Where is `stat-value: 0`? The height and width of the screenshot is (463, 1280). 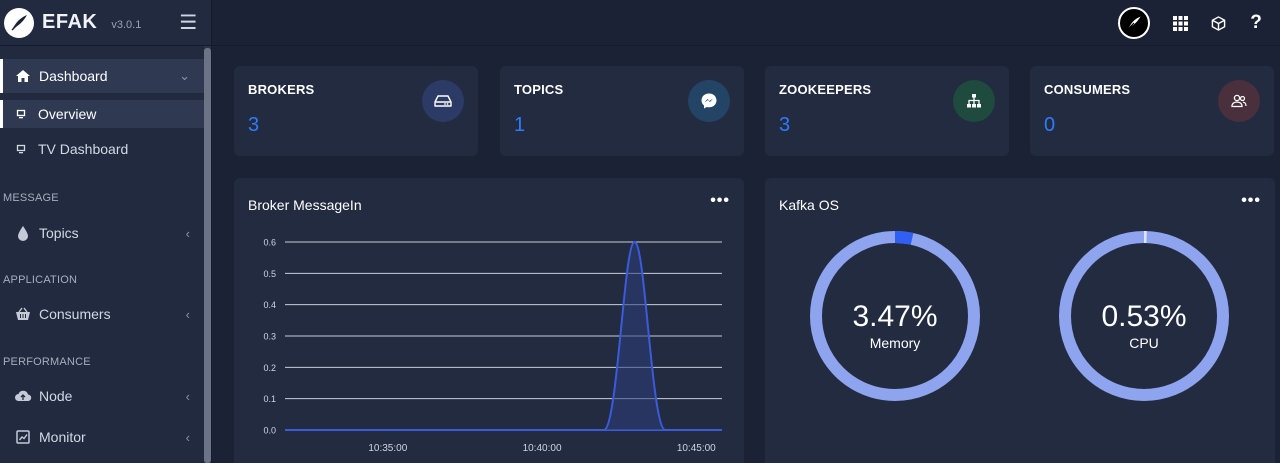 stat-value: 0 is located at coordinates (1050, 125).